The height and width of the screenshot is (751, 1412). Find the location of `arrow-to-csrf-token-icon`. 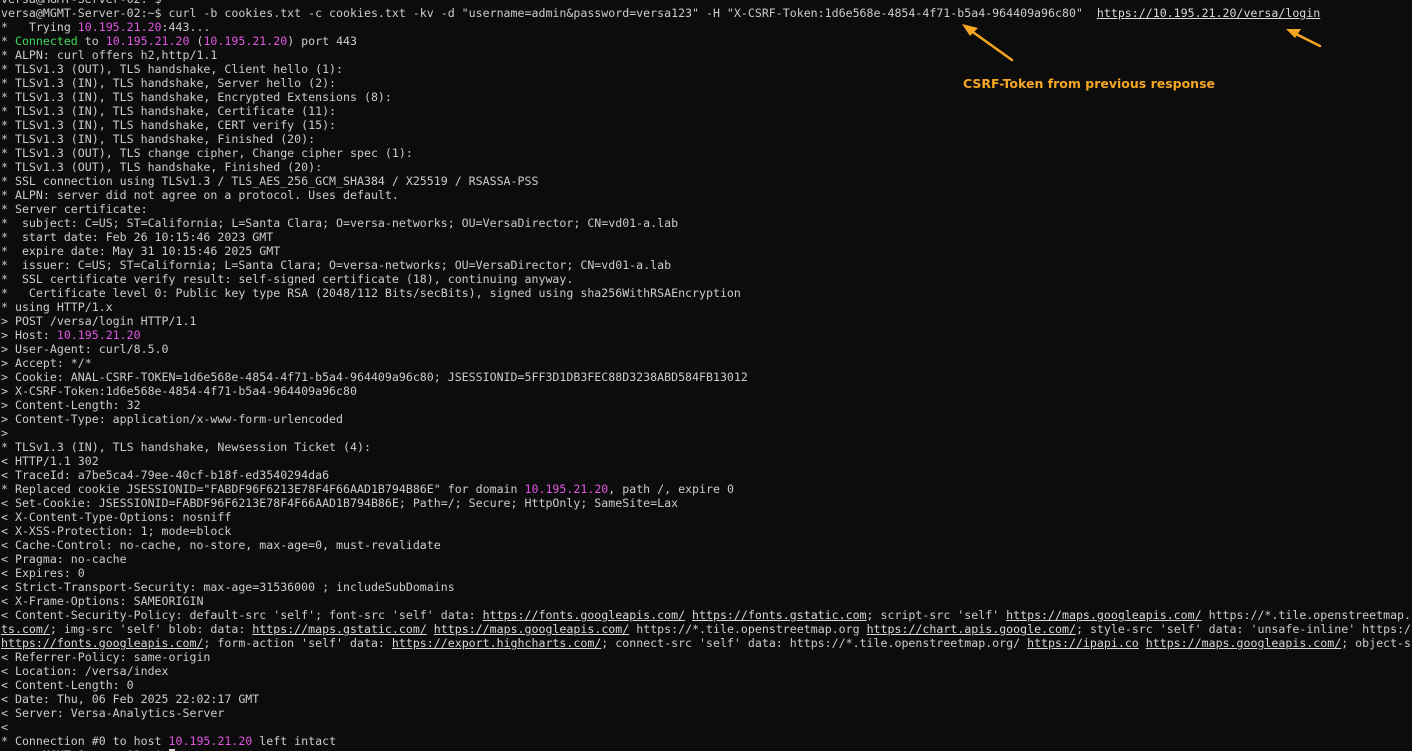

arrow-to-csrf-token-icon is located at coordinates (991, 45).